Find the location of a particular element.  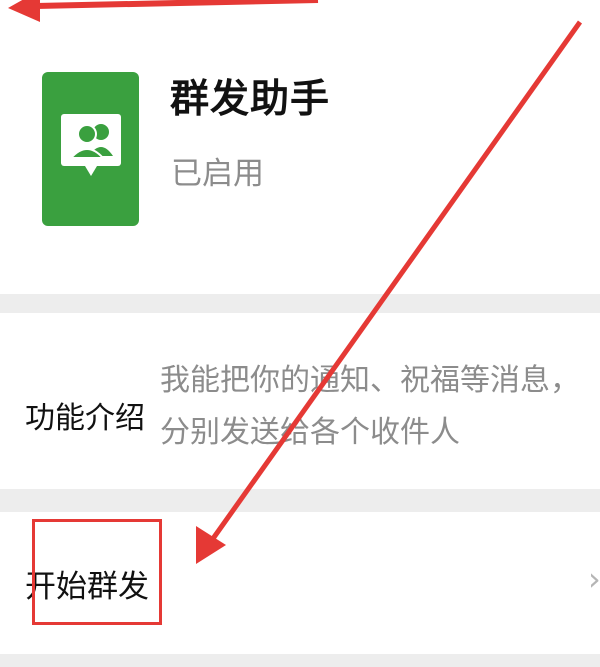

chevron-right-icon: › is located at coordinates (594, 579).